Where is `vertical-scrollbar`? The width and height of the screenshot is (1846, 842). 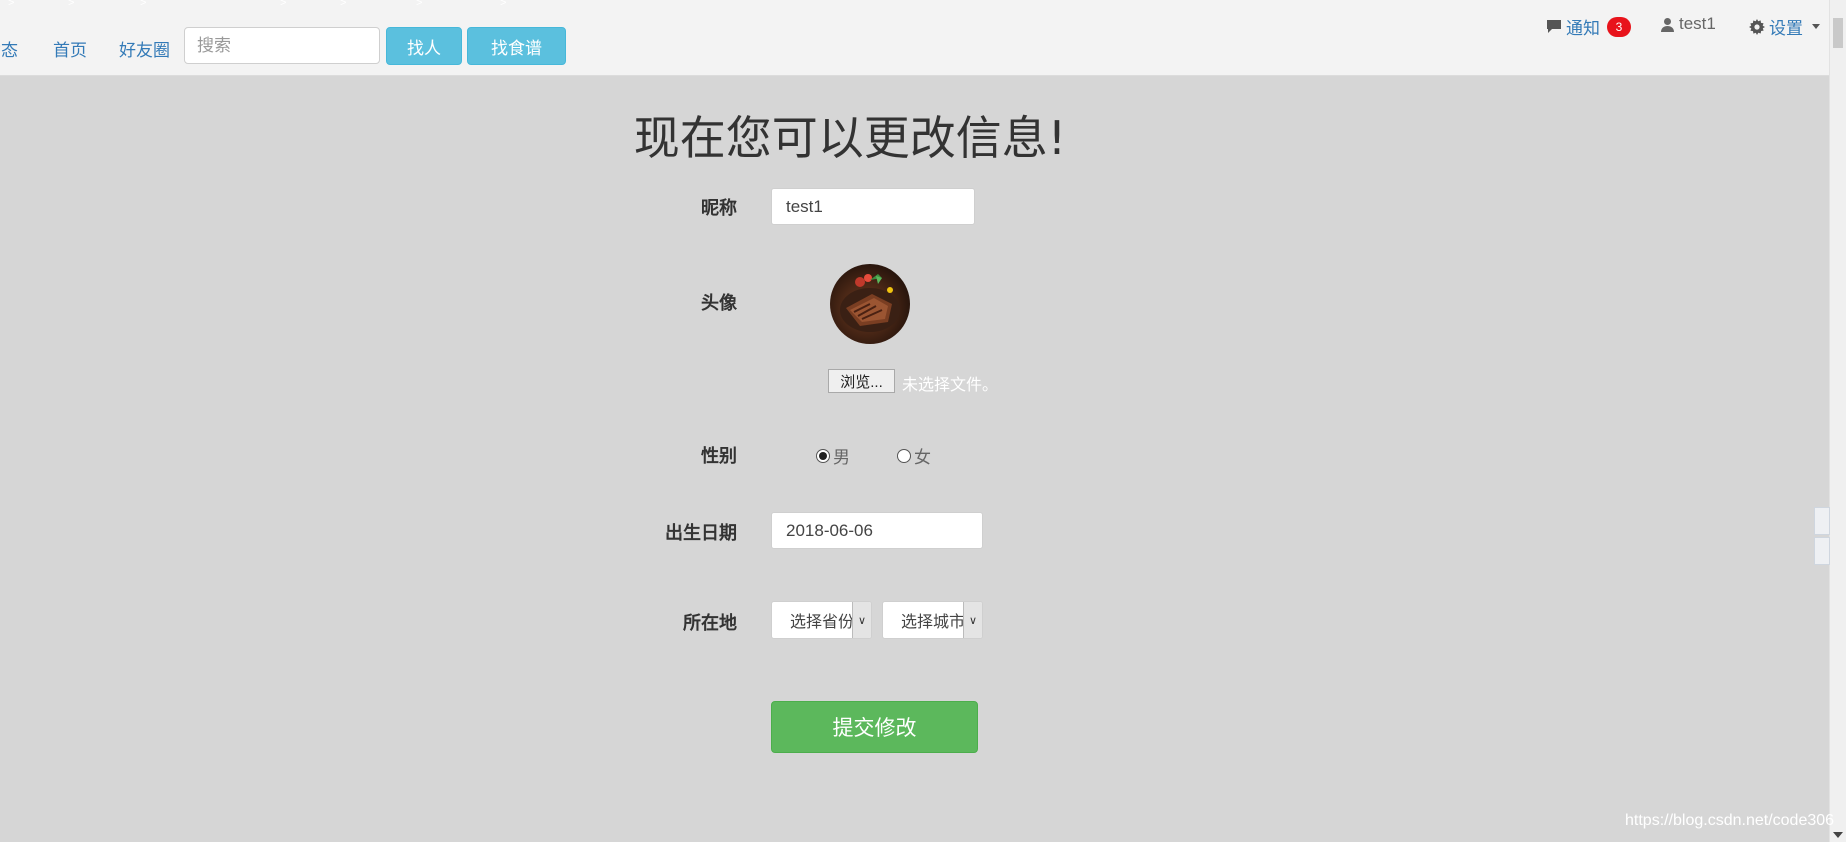 vertical-scrollbar is located at coordinates (1837, 421).